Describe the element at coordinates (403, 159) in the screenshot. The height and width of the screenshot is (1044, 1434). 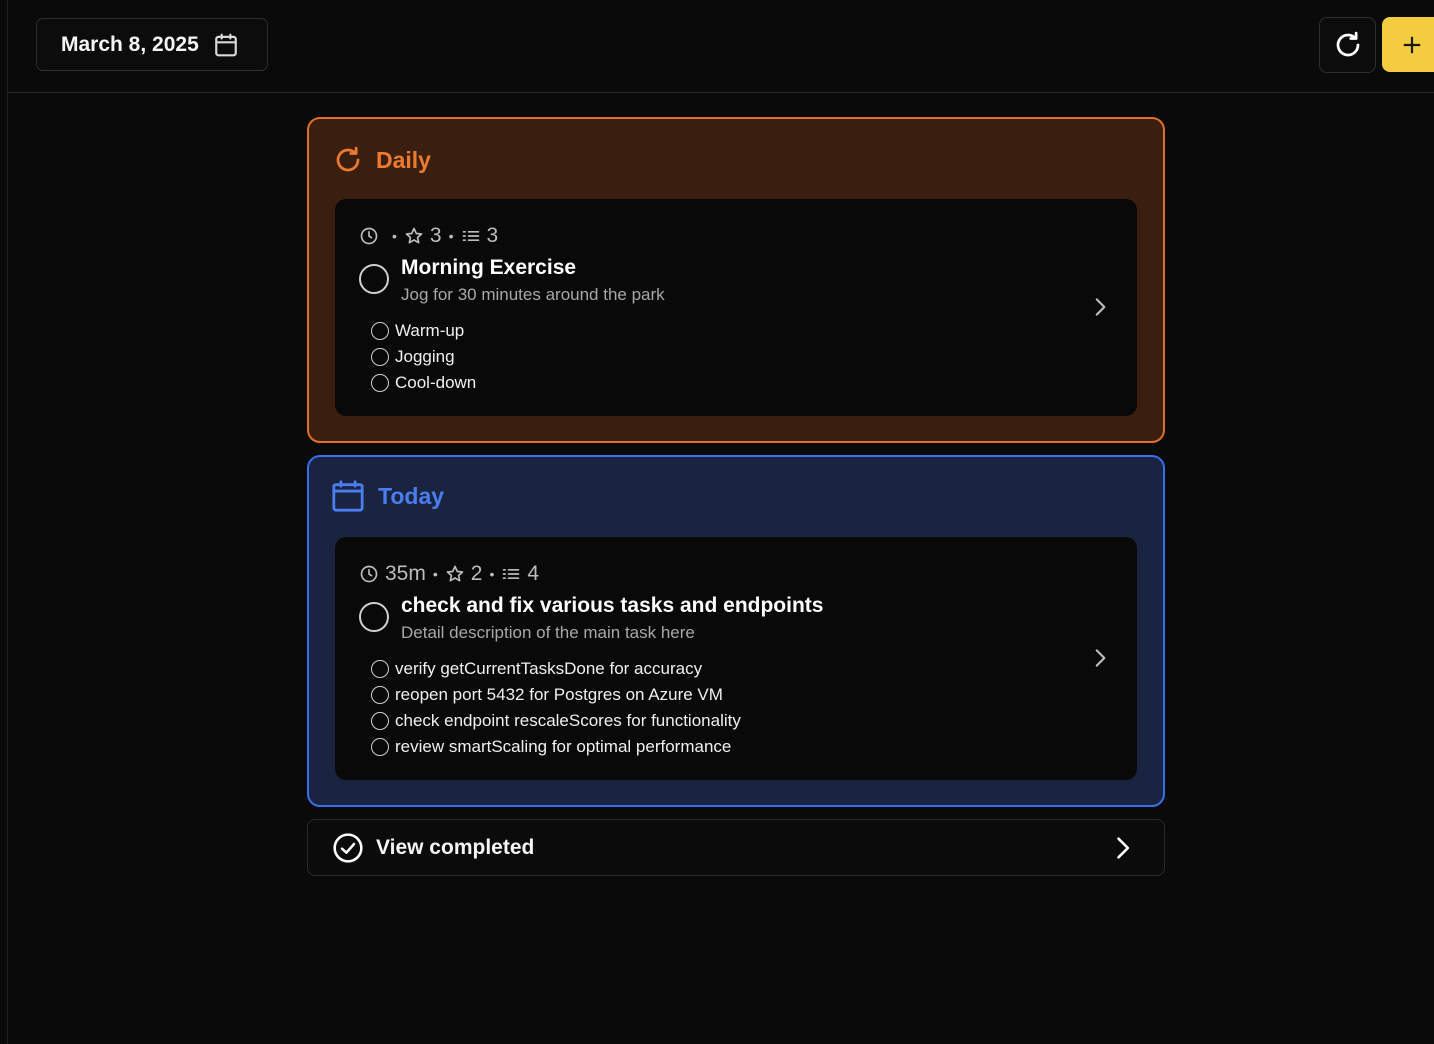
I see `section-title: Daily` at that location.